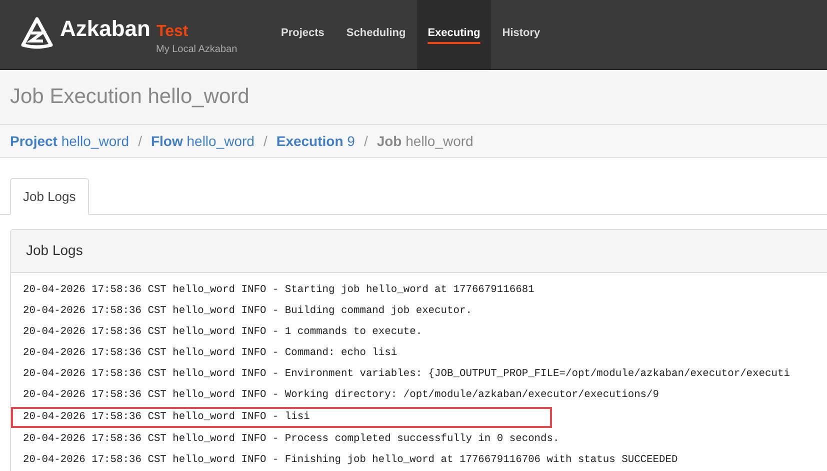 This screenshot has height=471, width=827. What do you see at coordinates (130, 97) in the screenshot?
I see `page-title: Job Execution hello_word` at bounding box center [130, 97].